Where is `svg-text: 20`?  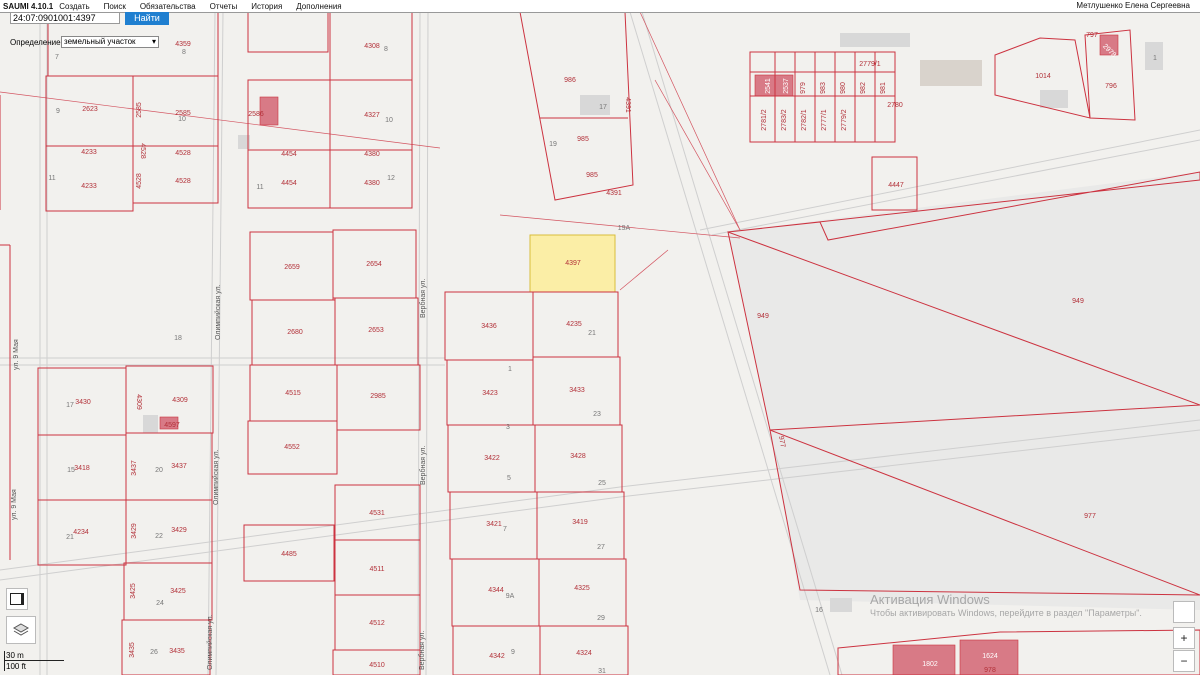 svg-text: 20 is located at coordinates (159, 470).